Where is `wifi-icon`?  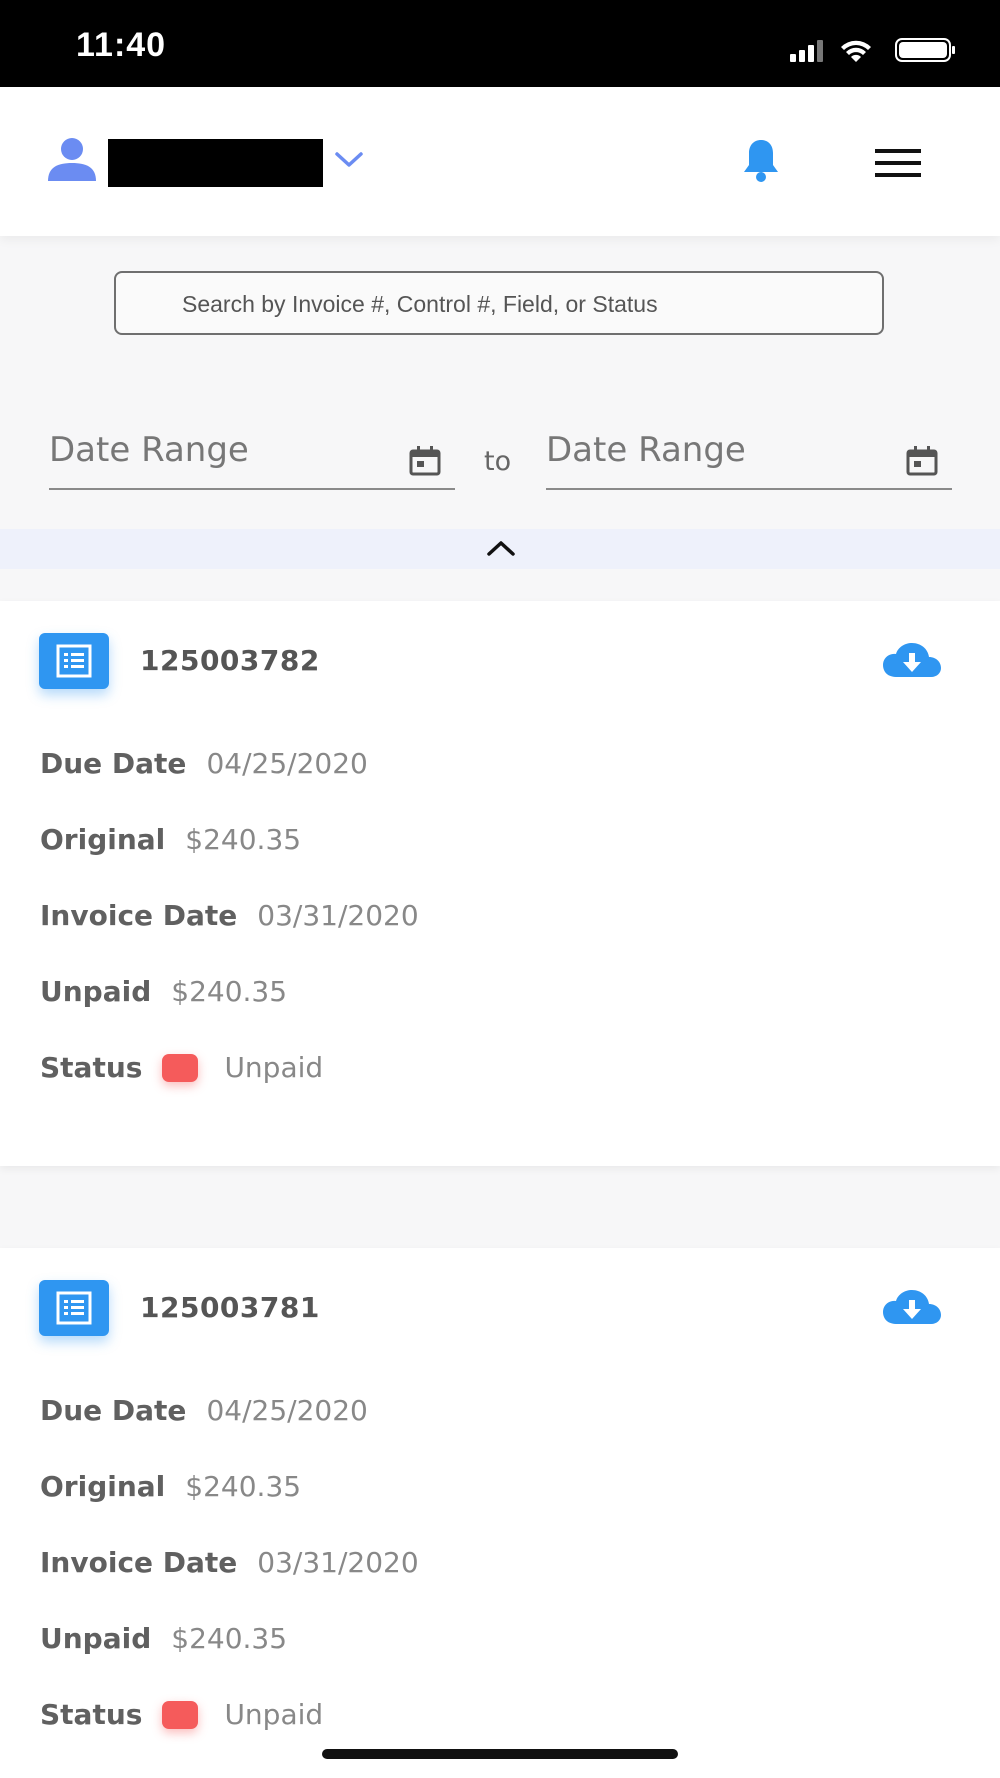 wifi-icon is located at coordinates (856, 51).